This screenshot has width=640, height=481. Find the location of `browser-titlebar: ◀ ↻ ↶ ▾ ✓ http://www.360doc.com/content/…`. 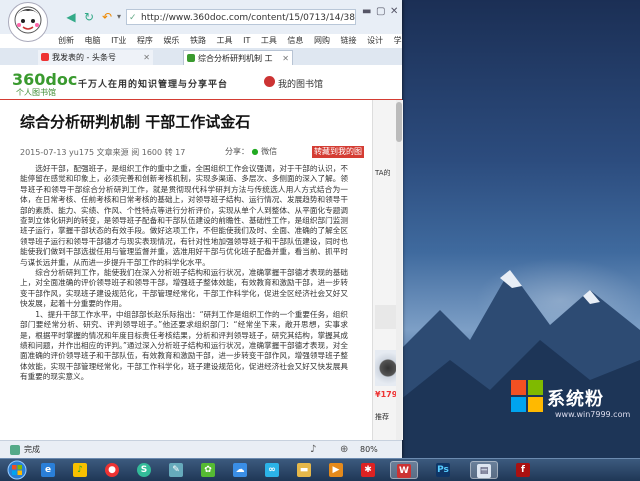

browser-titlebar: ◀ ↻ ↶ ▾ ✓ http://www.360doc.com/content/… is located at coordinates (201, 21).